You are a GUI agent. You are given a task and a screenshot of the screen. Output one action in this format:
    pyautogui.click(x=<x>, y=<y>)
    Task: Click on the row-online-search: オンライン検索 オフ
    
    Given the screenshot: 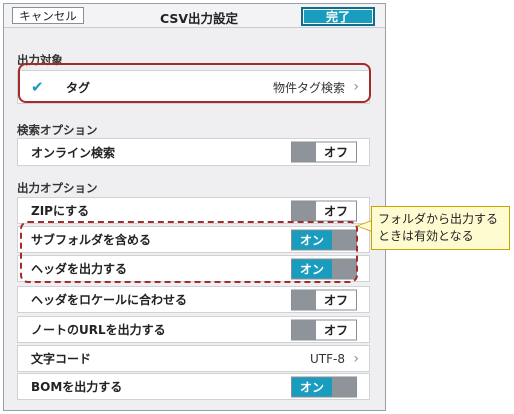 What is the action you would take?
    pyautogui.click(x=193, y=152)
    